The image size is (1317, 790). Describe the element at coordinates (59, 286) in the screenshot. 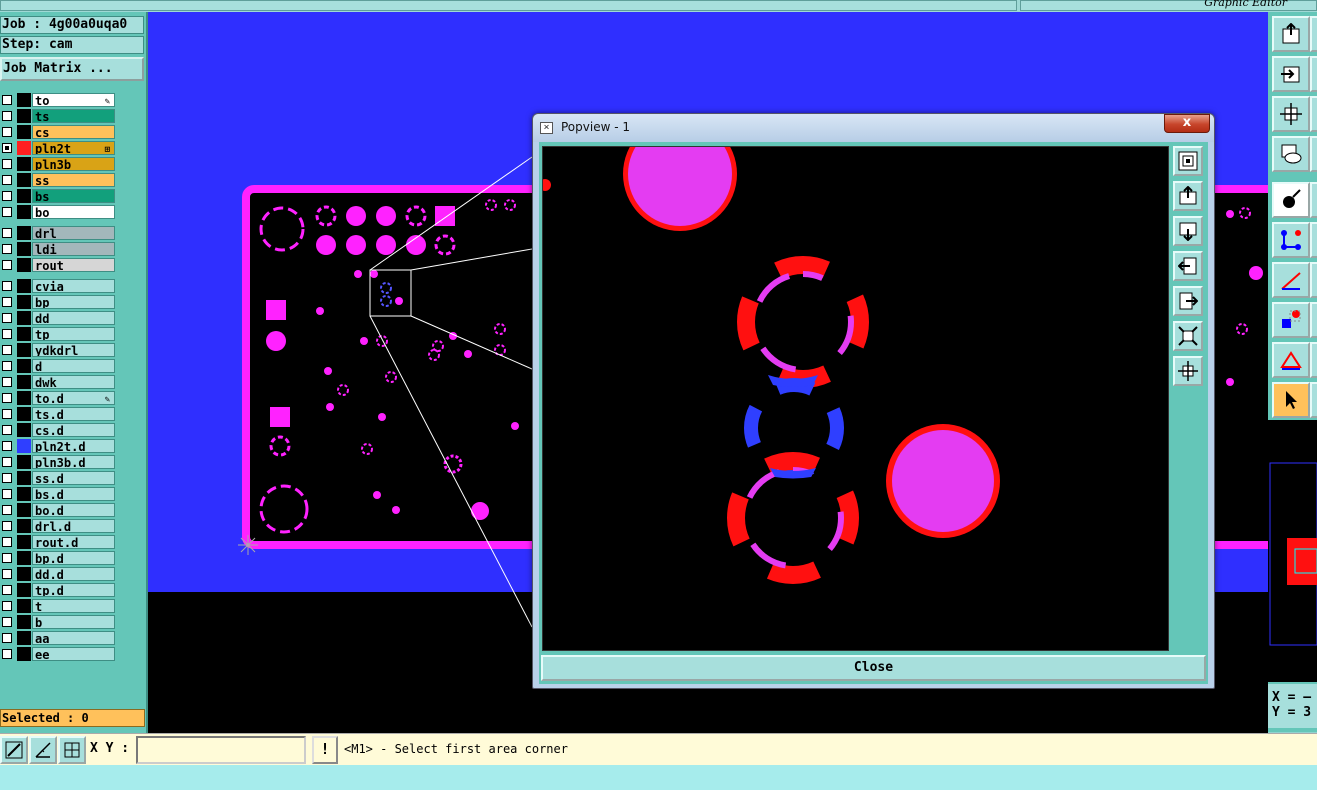

I see `layer-row: cvia` at that location.